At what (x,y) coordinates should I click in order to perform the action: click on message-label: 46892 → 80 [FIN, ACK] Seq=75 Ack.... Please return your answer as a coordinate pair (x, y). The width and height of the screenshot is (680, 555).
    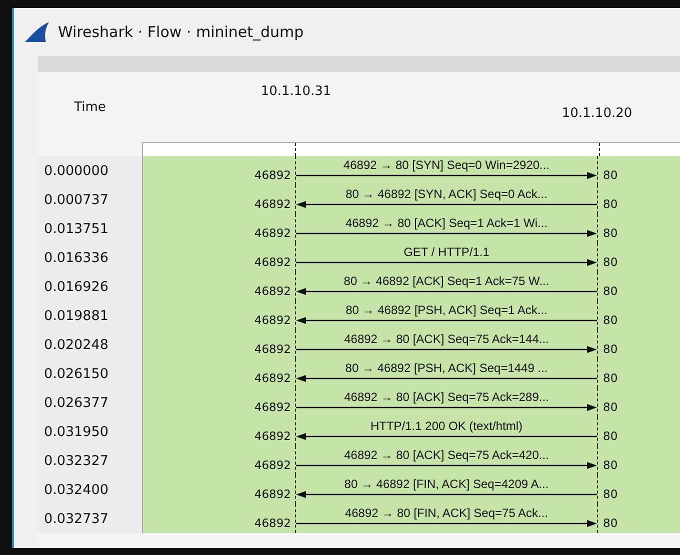
    Looking at the image, I should click on (446, 513).